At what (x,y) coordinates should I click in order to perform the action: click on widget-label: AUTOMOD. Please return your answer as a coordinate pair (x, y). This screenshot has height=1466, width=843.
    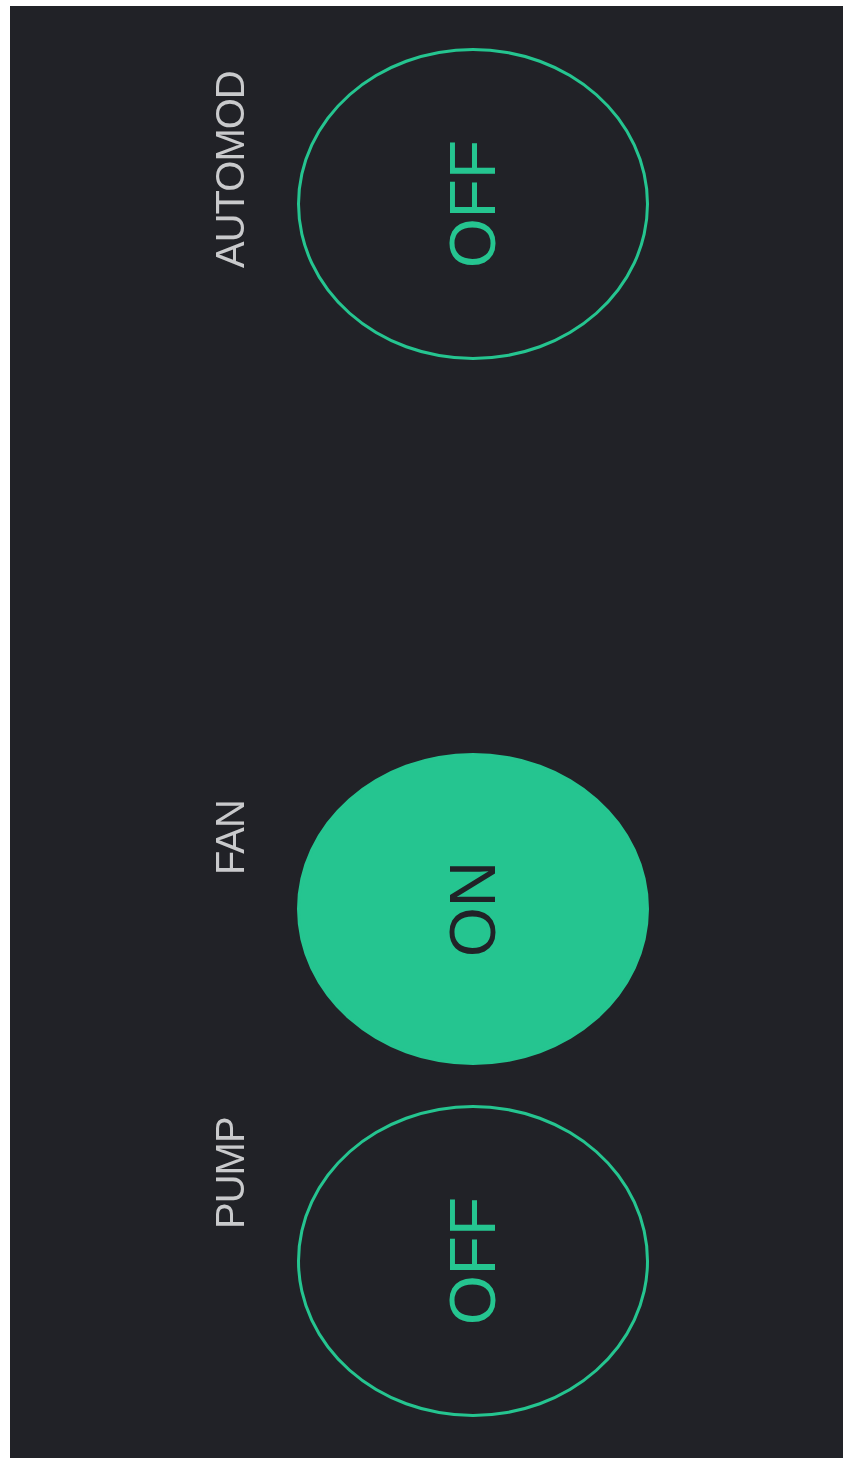
    Looking at the image, I should click on (230, 169).